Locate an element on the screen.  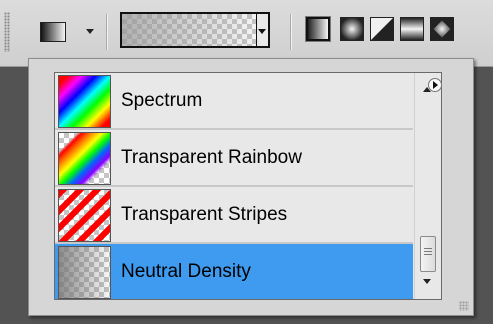
toolbar-grip-handle is located at coordinates (7, 32).